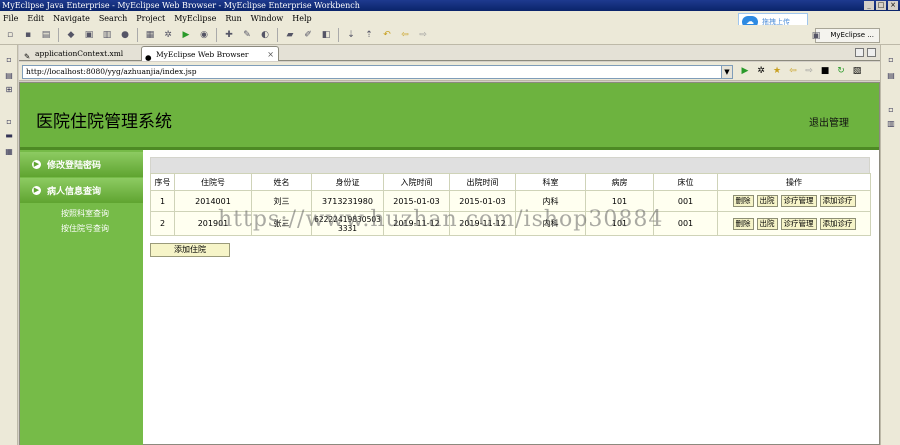 The height and width of the screenshot is (445, 900). Describe the element at coordinates (510, 182) in the screenshot. I see `table-header-row: 序号 住院号 姓名 身份证 入院时间 出院时间 科室 病房 床位 操作` at that location.